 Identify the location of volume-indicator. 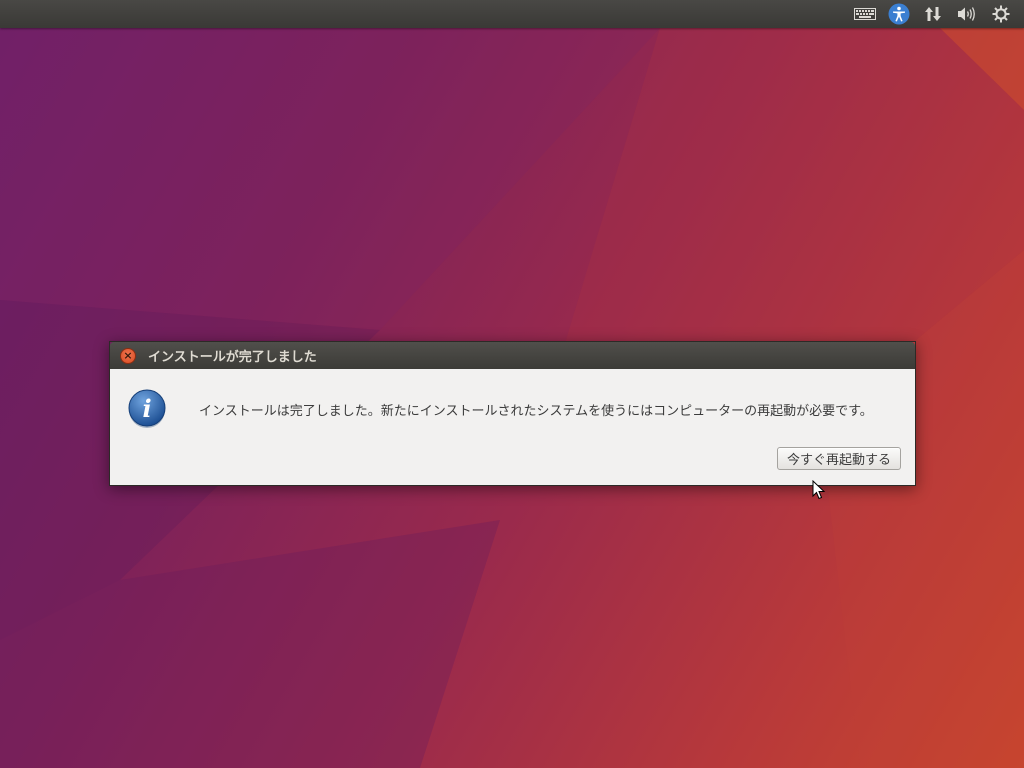
(967, 14).